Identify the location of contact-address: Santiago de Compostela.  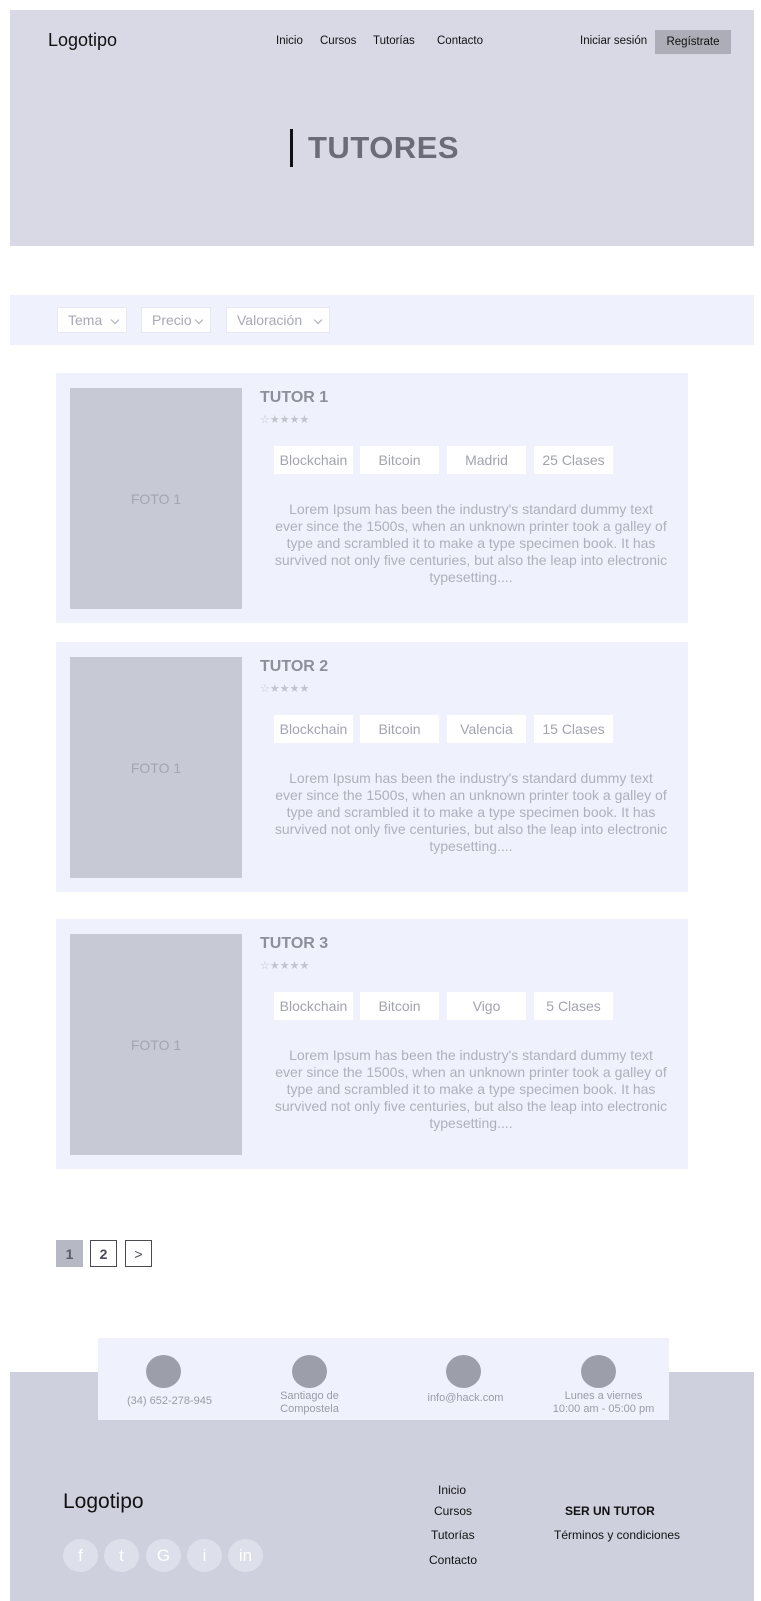
(309, 1403).